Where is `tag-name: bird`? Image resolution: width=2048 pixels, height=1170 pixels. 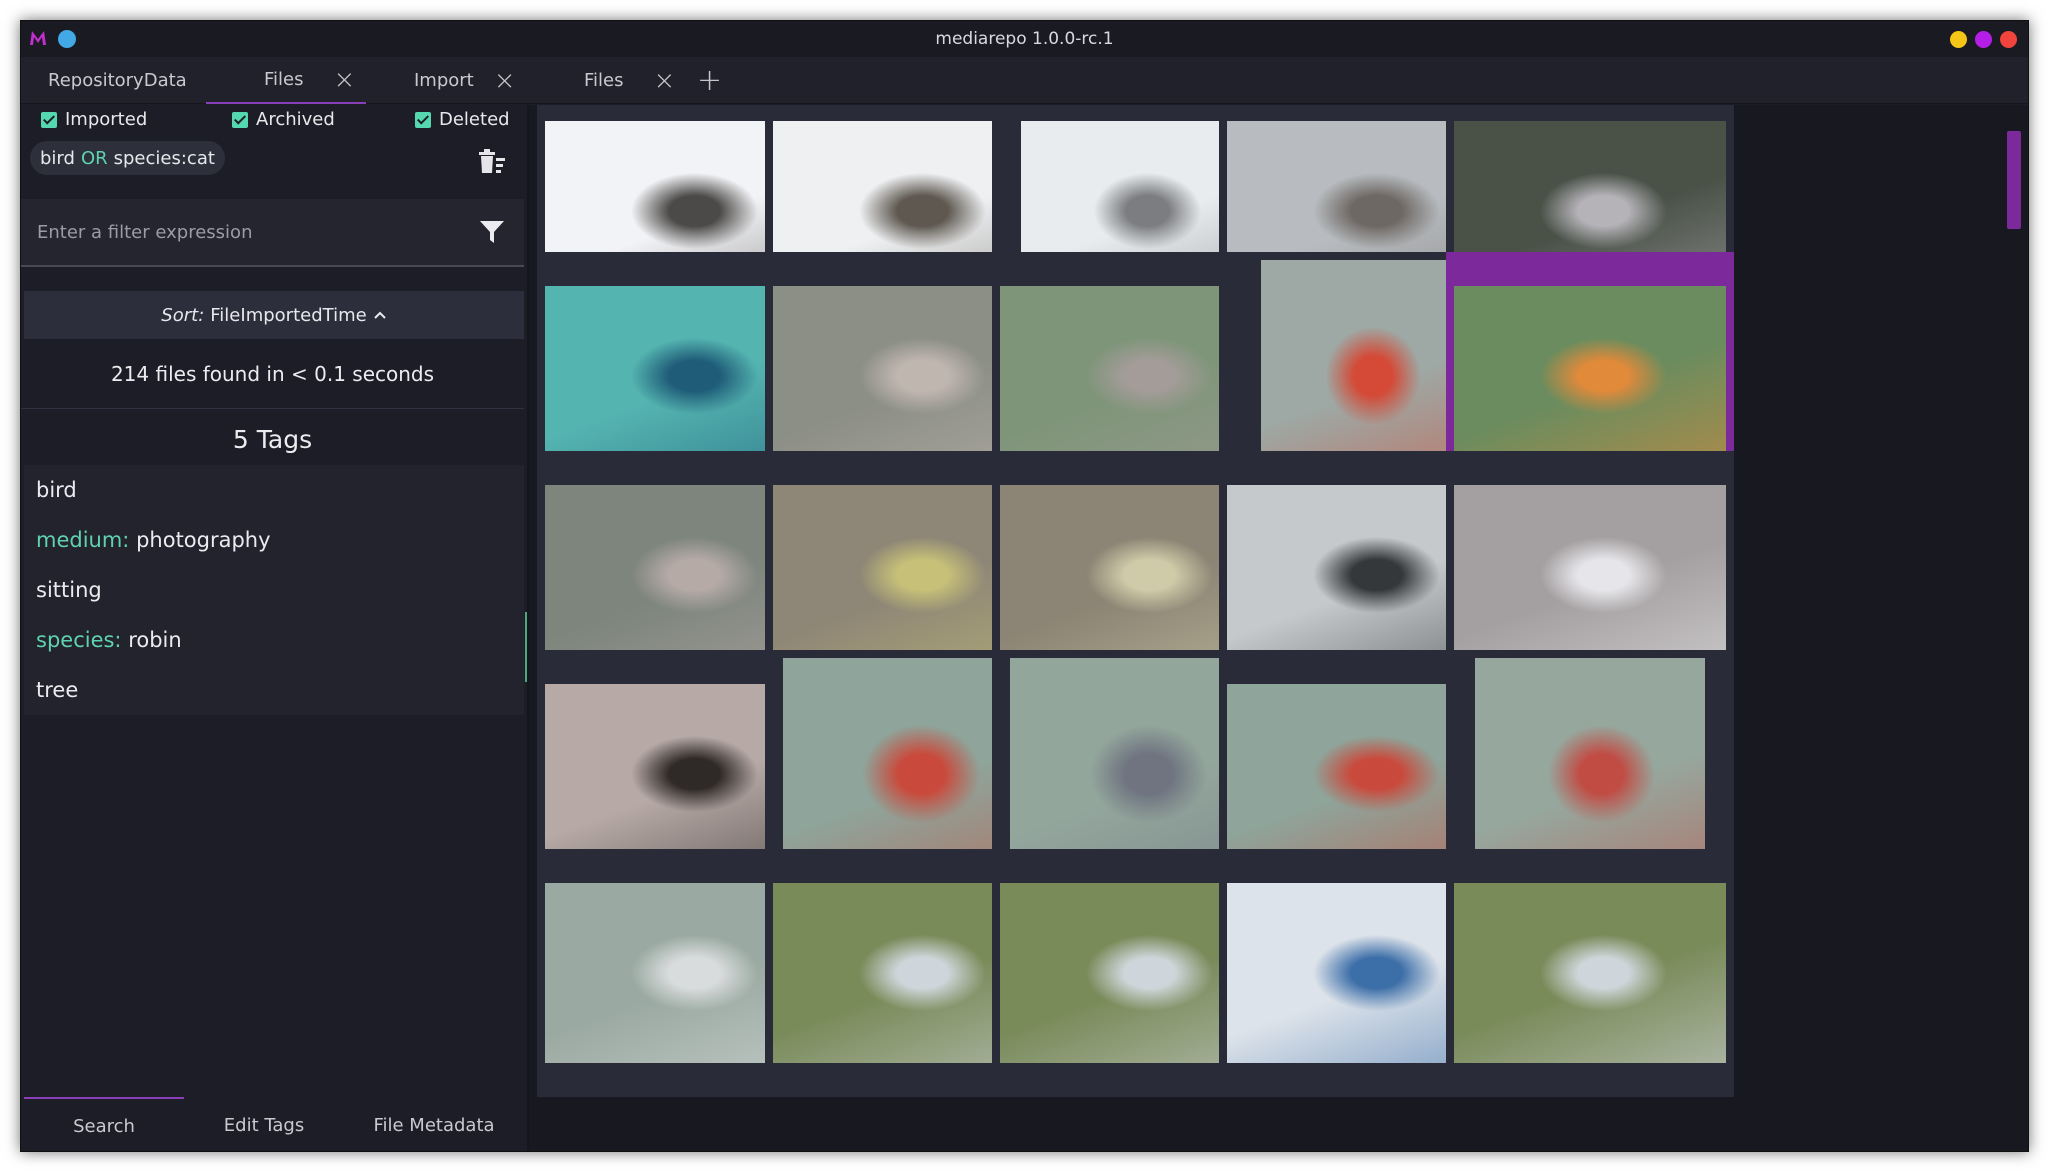
tag-name: bird is located at coordinates (56, 490).